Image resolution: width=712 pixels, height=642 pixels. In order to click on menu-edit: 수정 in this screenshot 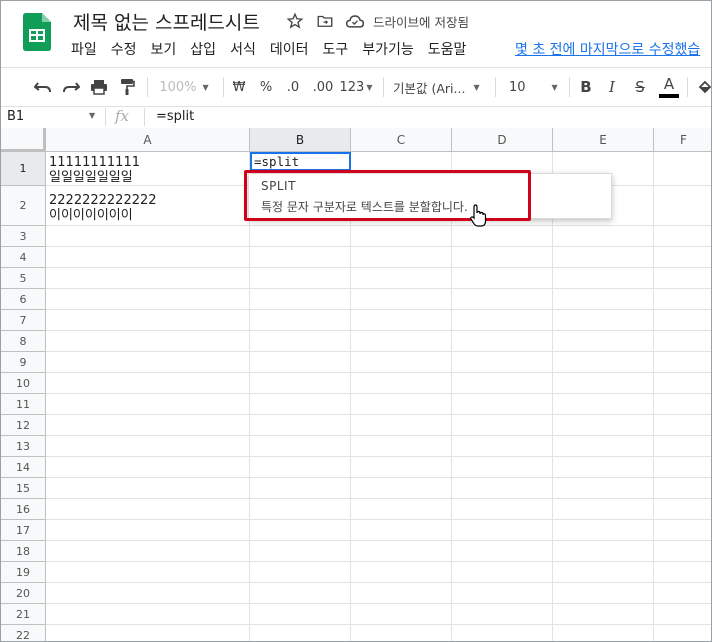, I will do `click(124, 49)`.